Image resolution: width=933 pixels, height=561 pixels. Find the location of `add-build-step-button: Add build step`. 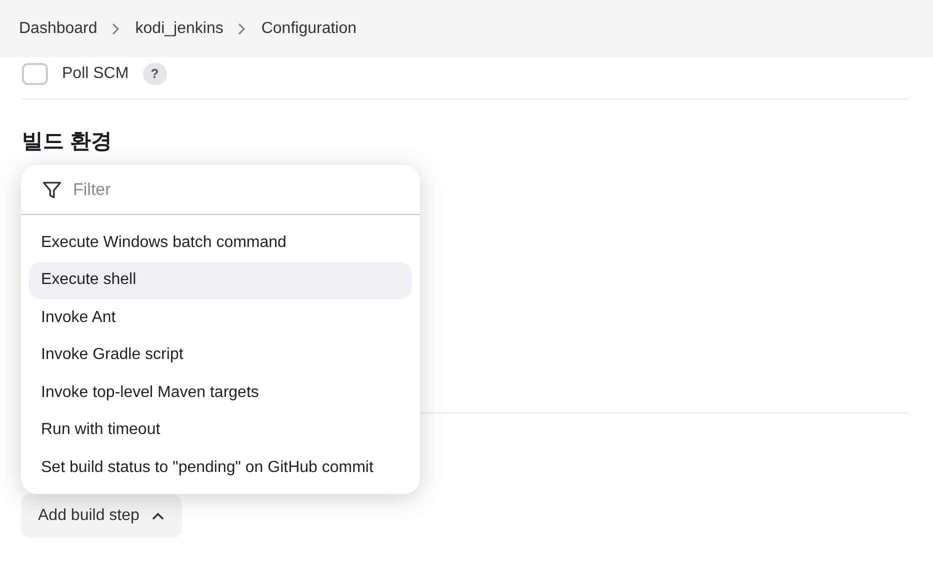

add-build-step-button: Add build step is located at coordinates (101, 516).